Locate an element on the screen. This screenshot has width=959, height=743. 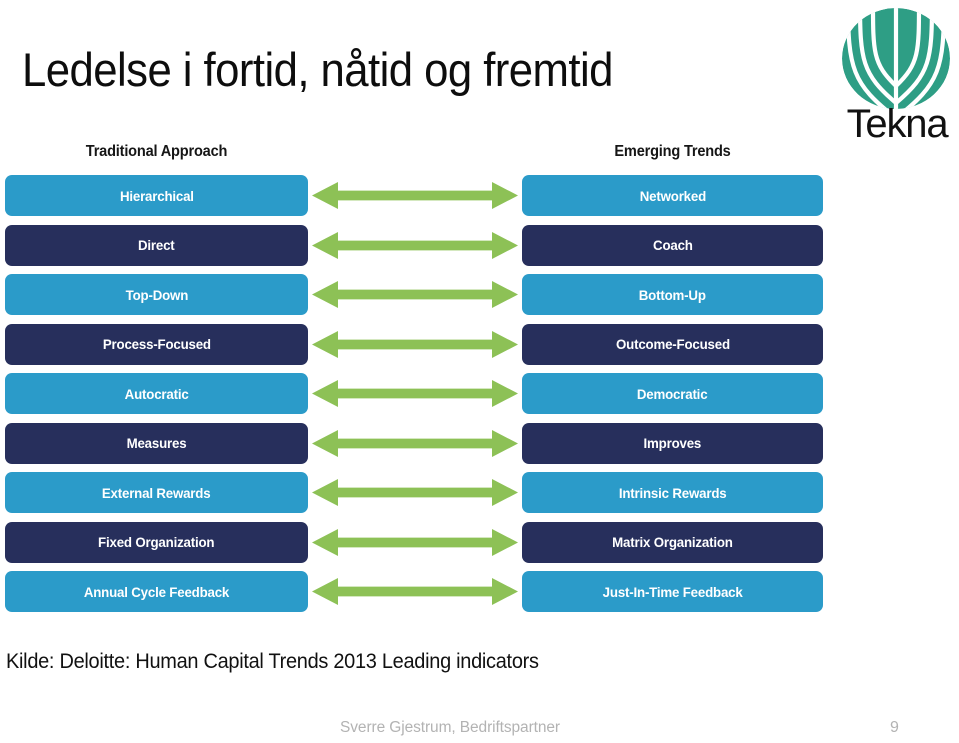
comparison-row: Autocratic Democratic is located at coordinates (420, 393).